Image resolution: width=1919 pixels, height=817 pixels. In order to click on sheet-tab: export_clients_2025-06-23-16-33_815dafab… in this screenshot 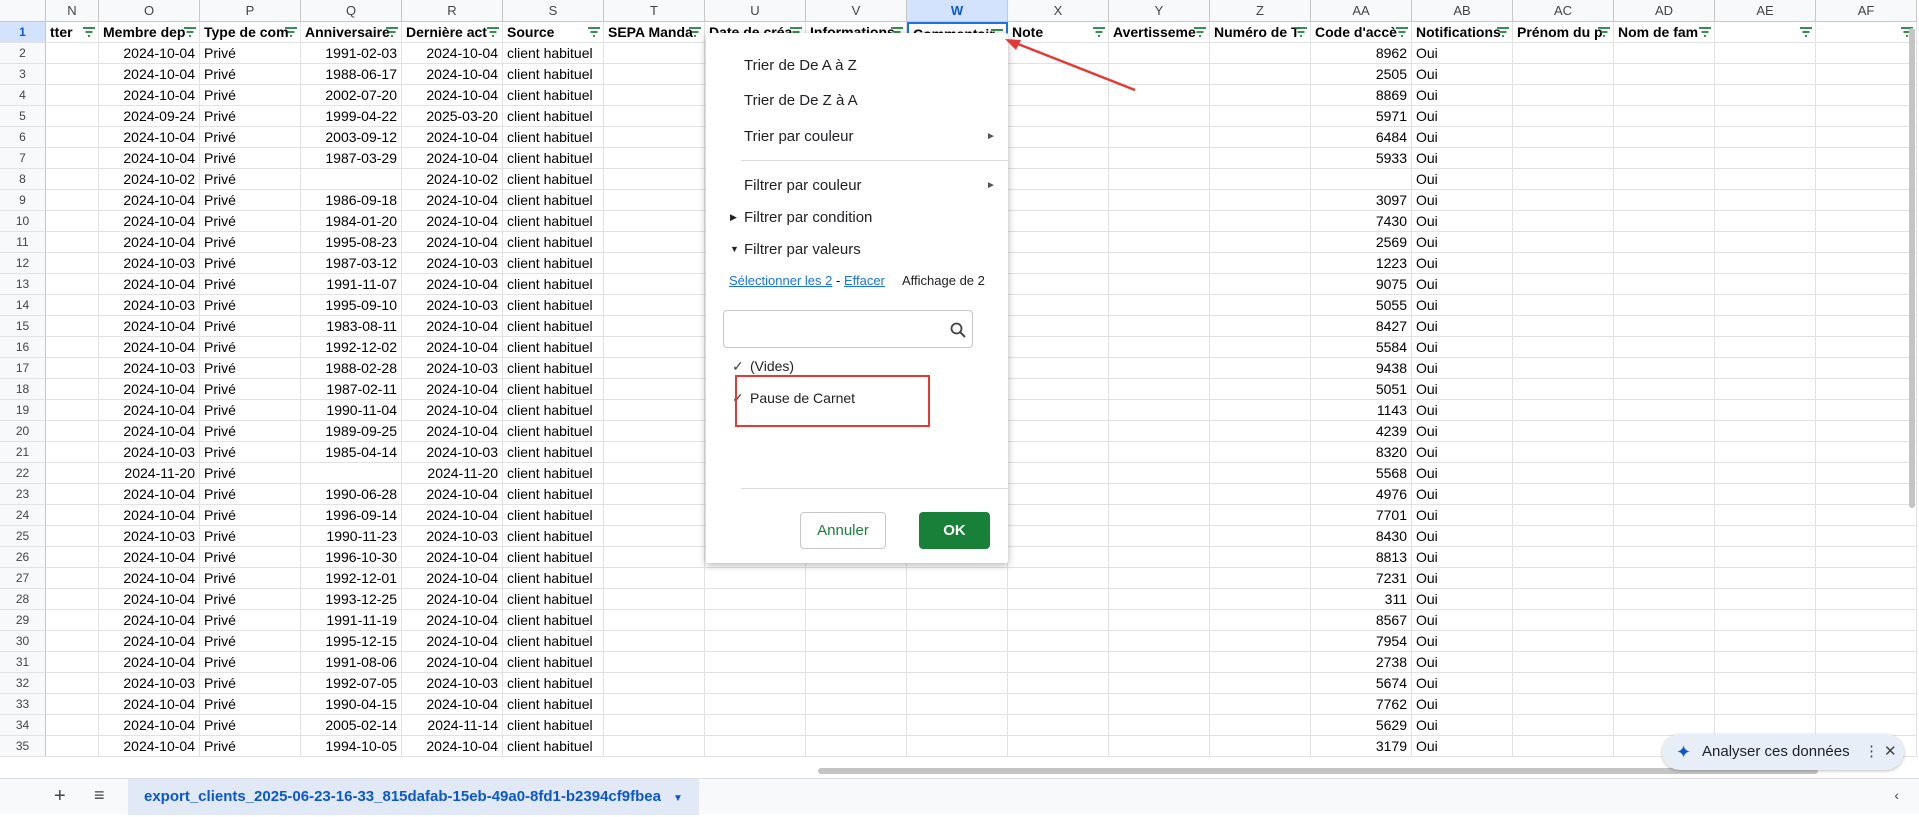, I will do `click(413, 797)`.